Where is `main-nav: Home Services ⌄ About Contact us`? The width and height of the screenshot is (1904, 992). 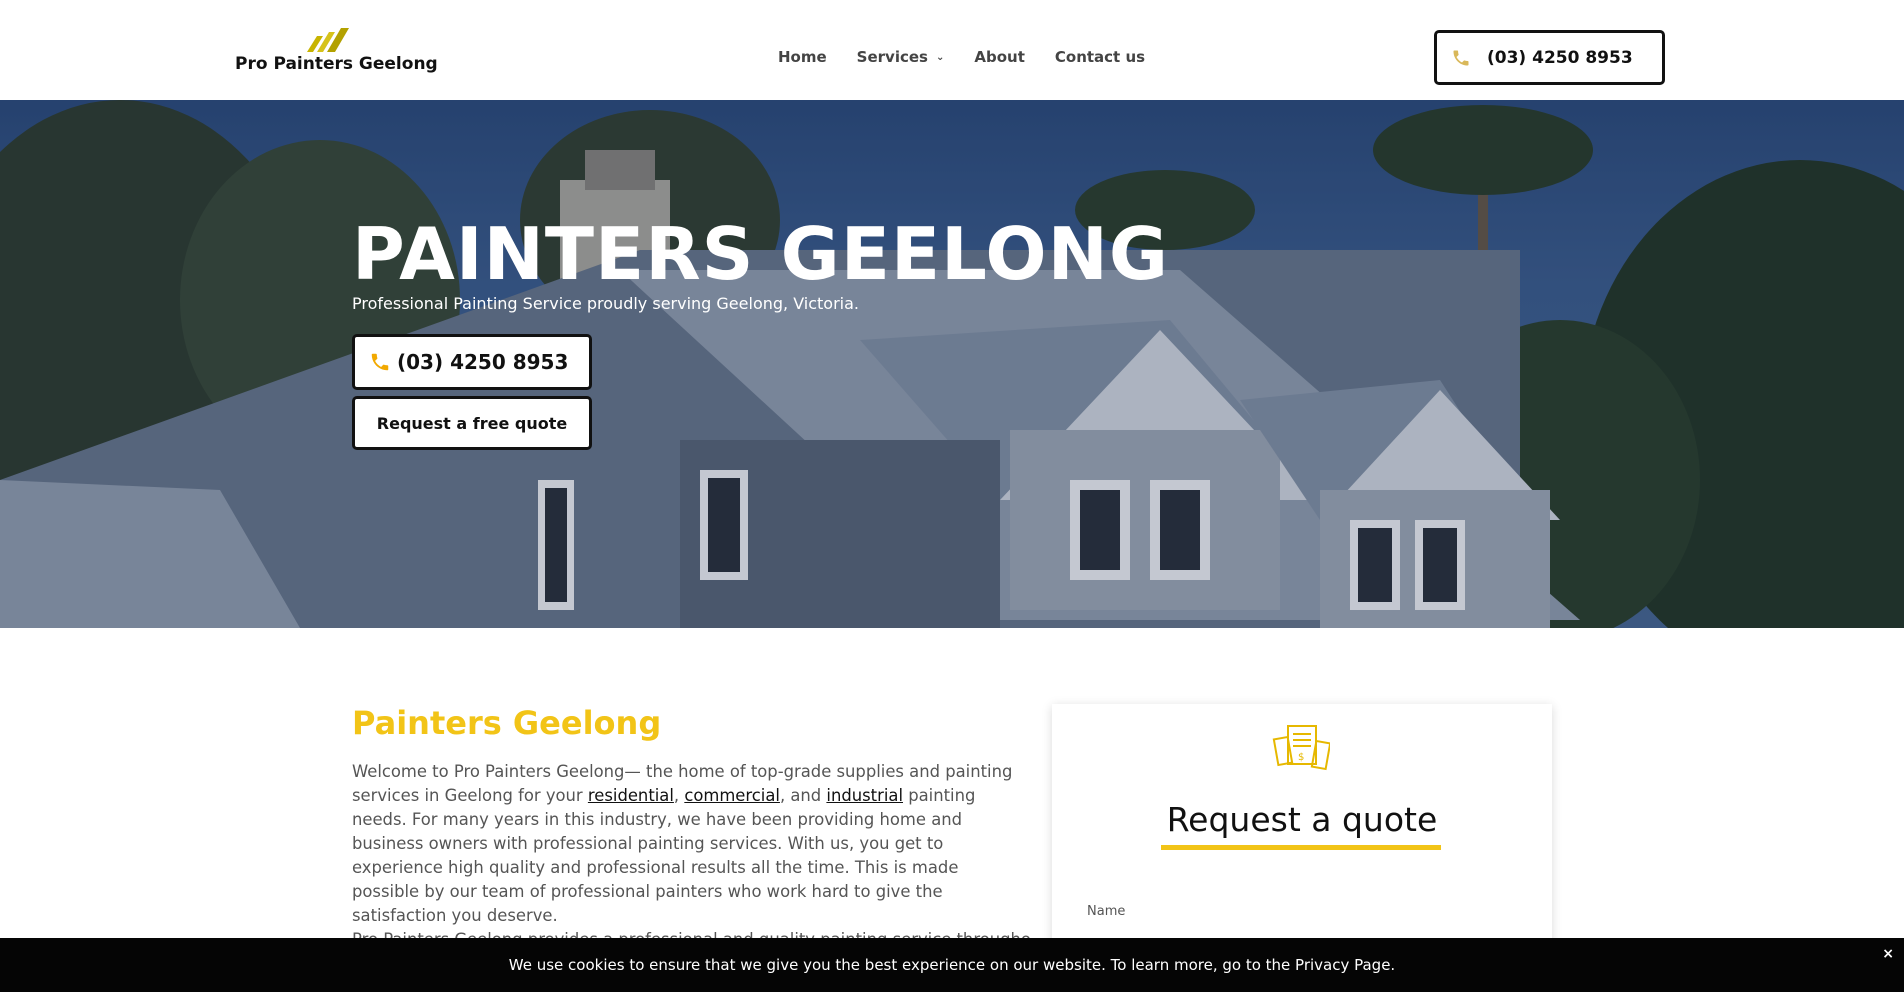 main-nav: Home Services ⌄ About Contact us is located at coordinates (976, 57).